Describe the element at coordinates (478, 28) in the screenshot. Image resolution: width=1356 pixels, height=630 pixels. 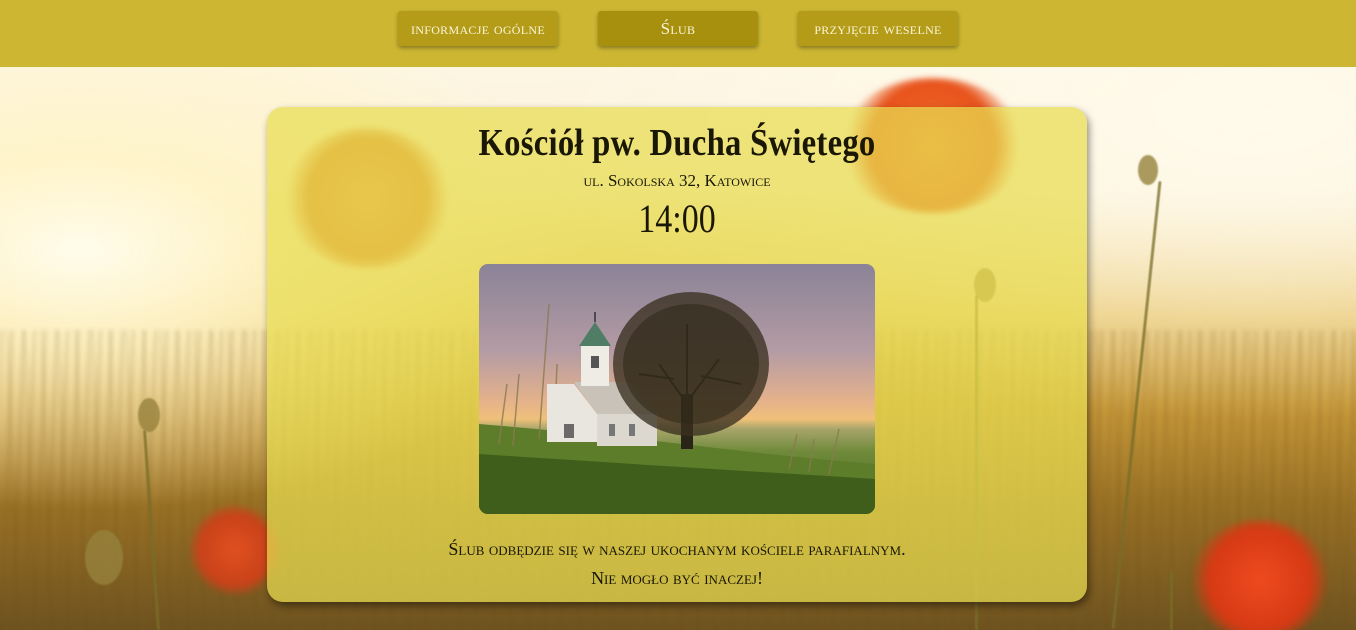
I see `nav-button-general-info: informacje ogólne` at that location.